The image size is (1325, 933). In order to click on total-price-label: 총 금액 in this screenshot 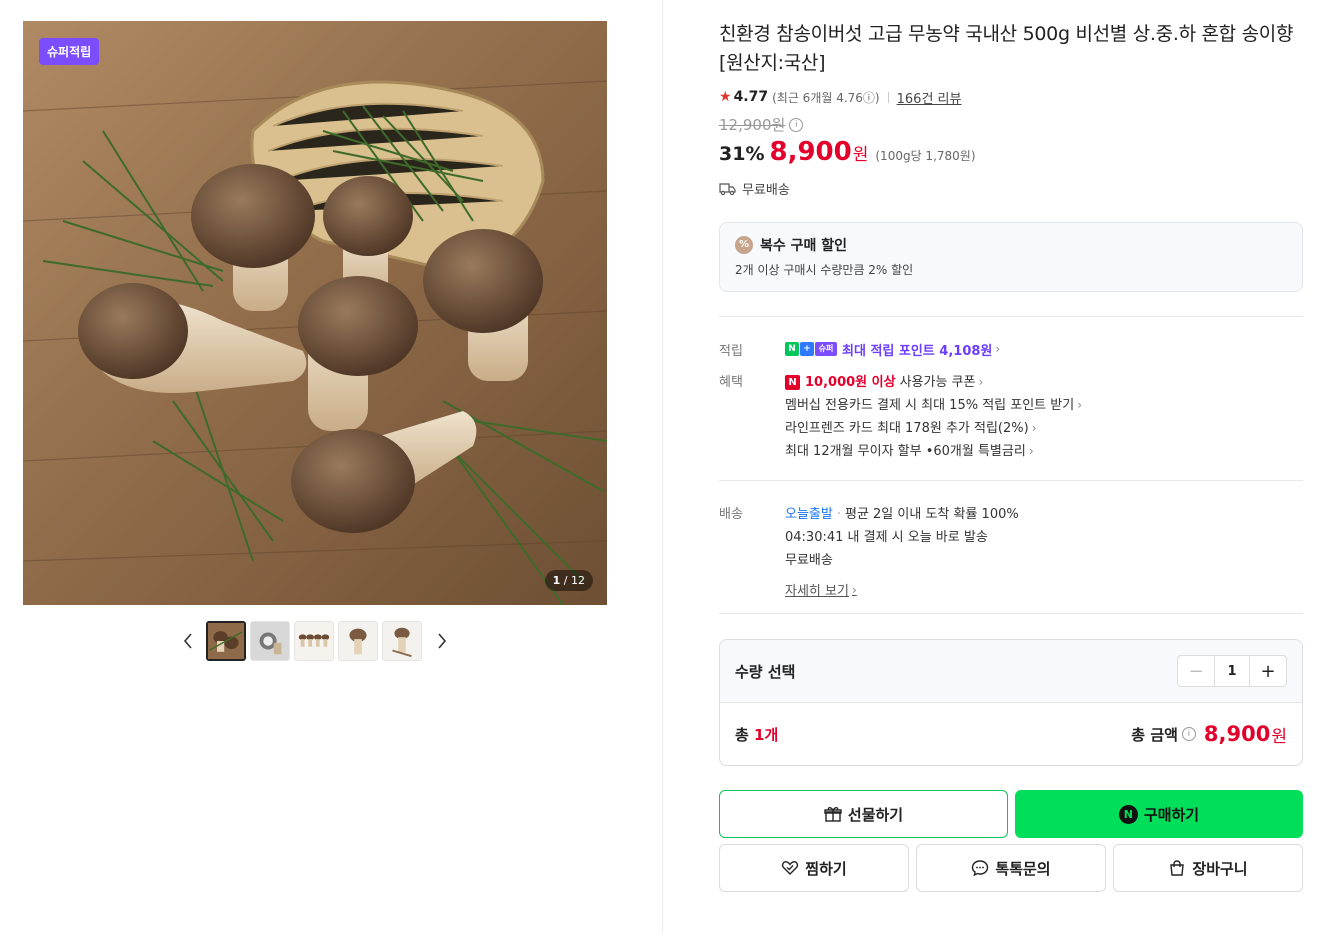, I will do `click(1154, 734)`.